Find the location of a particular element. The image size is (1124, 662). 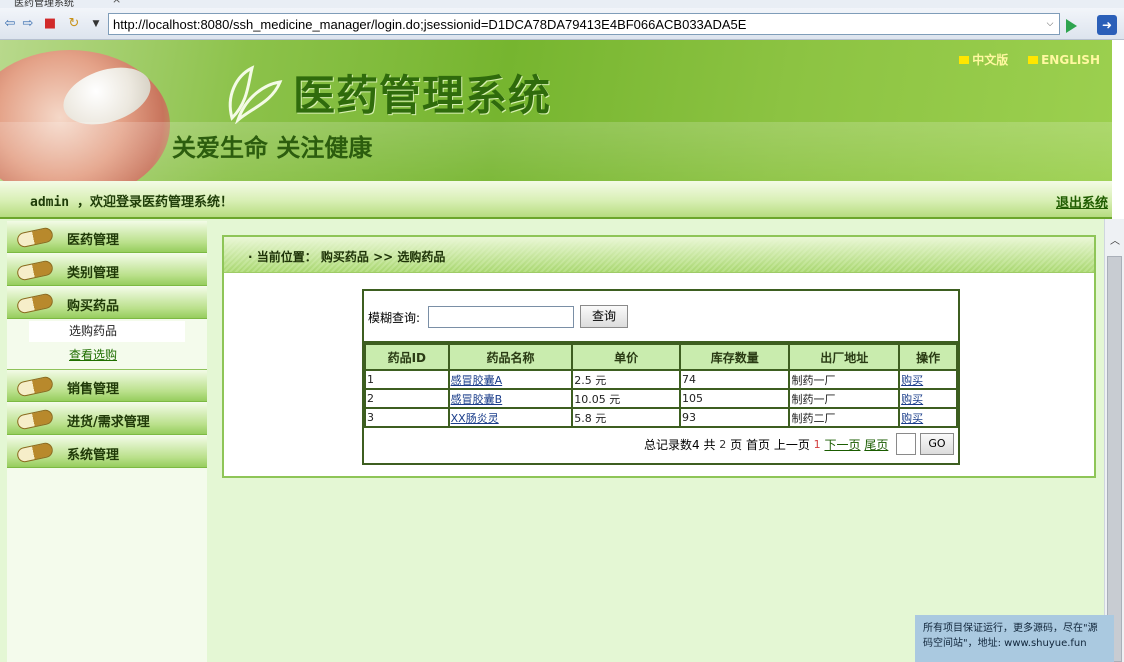

breadcrumb: · 当前位置： 购买药品 >> 选购药品 is located at coordinates (347, 257).